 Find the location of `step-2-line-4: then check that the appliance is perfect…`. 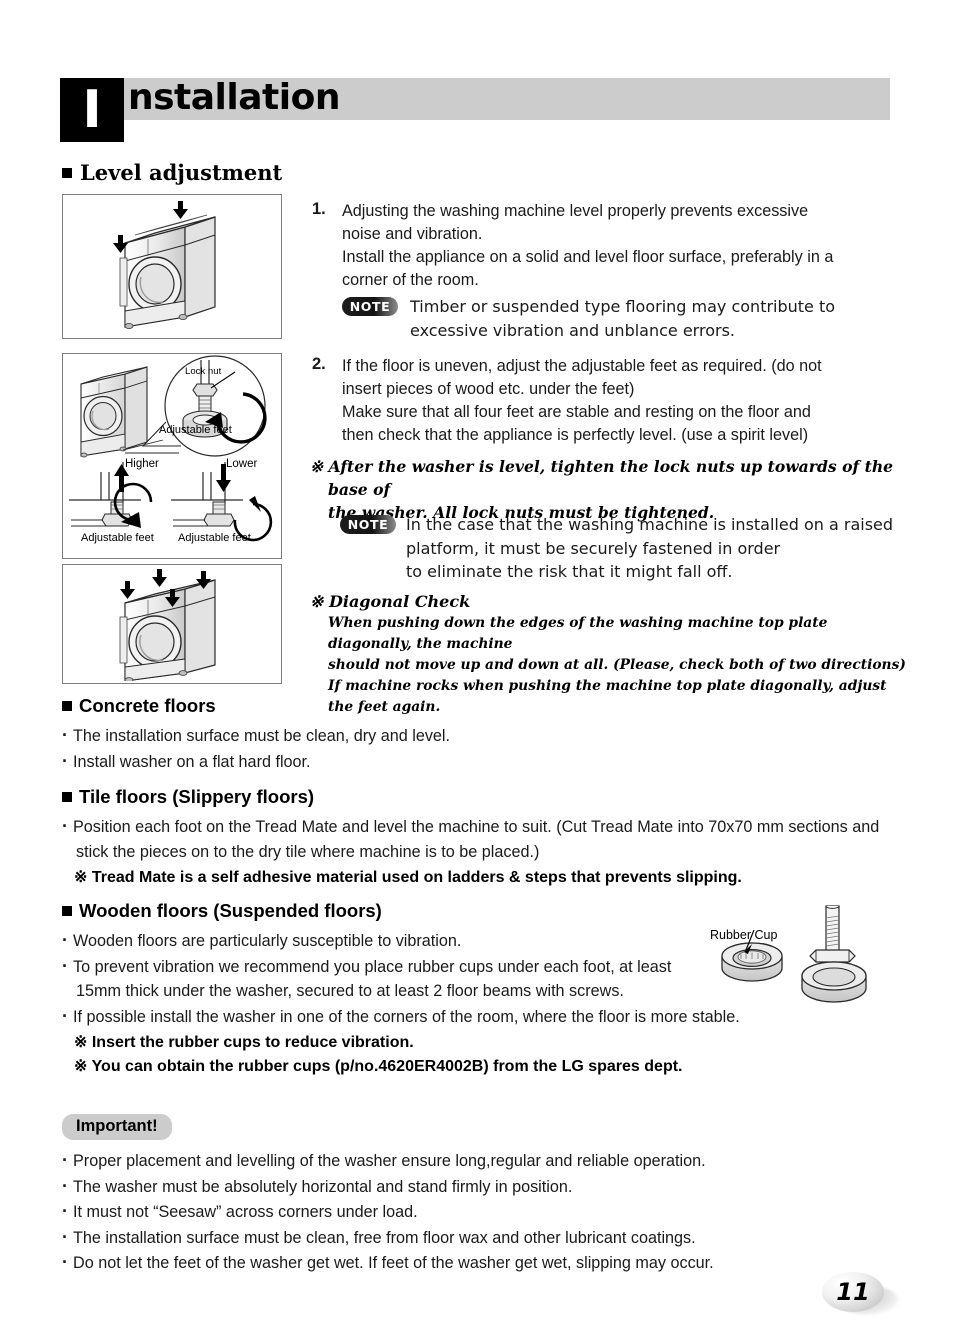

step-2-line-4: then check that the appliance is perfect… is located at coordinates (575, 435).